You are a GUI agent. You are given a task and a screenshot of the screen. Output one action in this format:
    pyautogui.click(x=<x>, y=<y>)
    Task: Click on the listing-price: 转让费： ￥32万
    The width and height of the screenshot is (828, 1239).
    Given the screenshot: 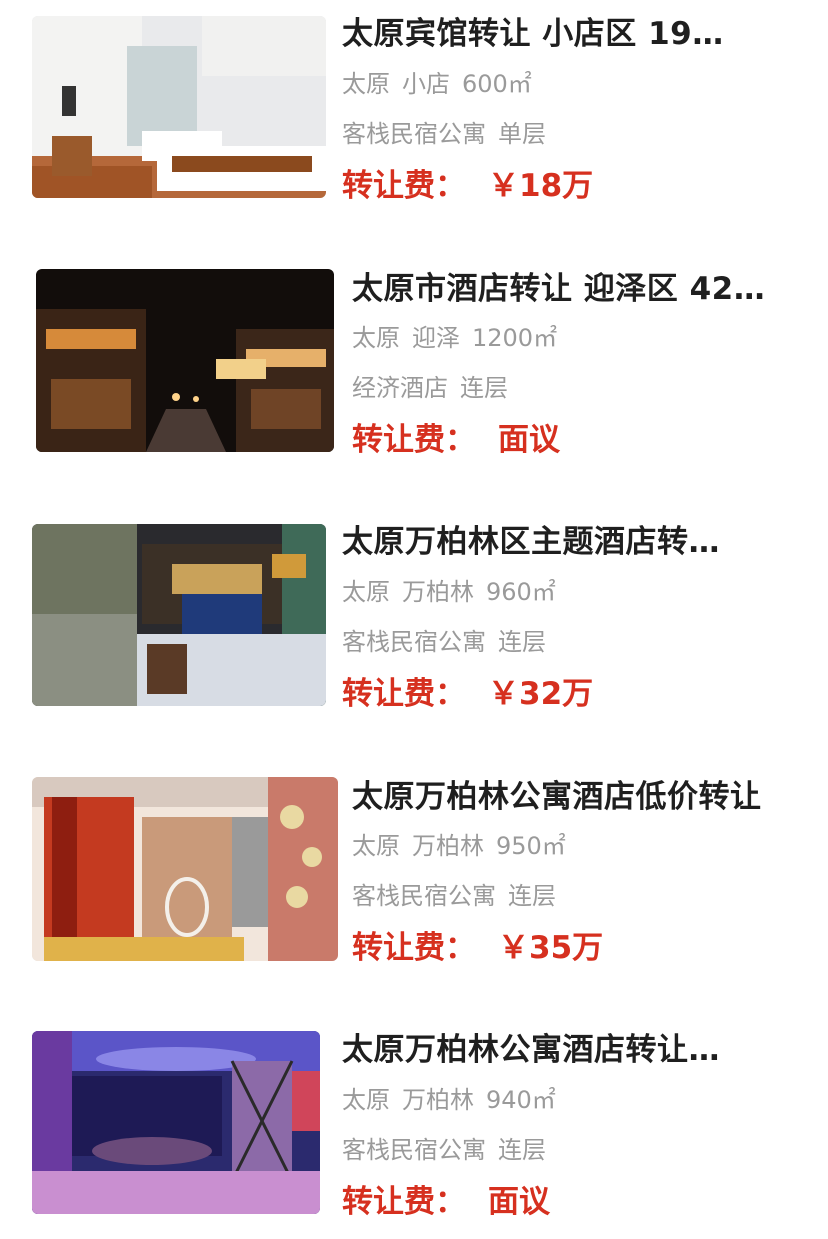 What is the action you would take?
    pyautogui.click(x=467, y=694)
    